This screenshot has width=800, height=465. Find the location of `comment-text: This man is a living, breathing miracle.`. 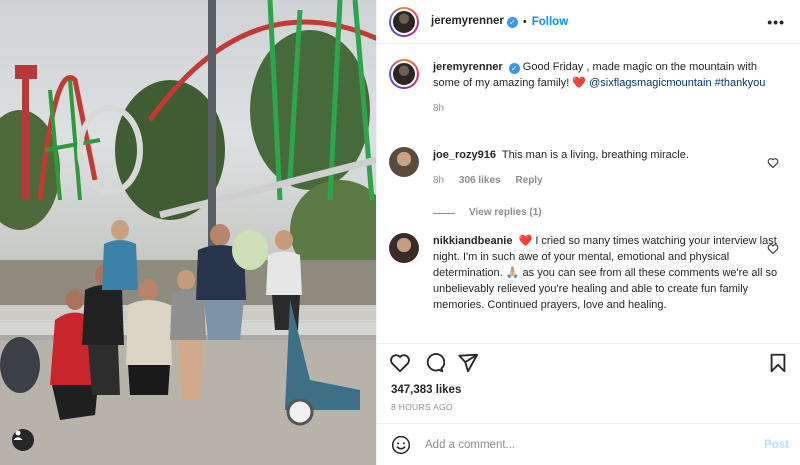

comment-text: This man is a living, breathing miracle. is located at coordinates (595, 155).